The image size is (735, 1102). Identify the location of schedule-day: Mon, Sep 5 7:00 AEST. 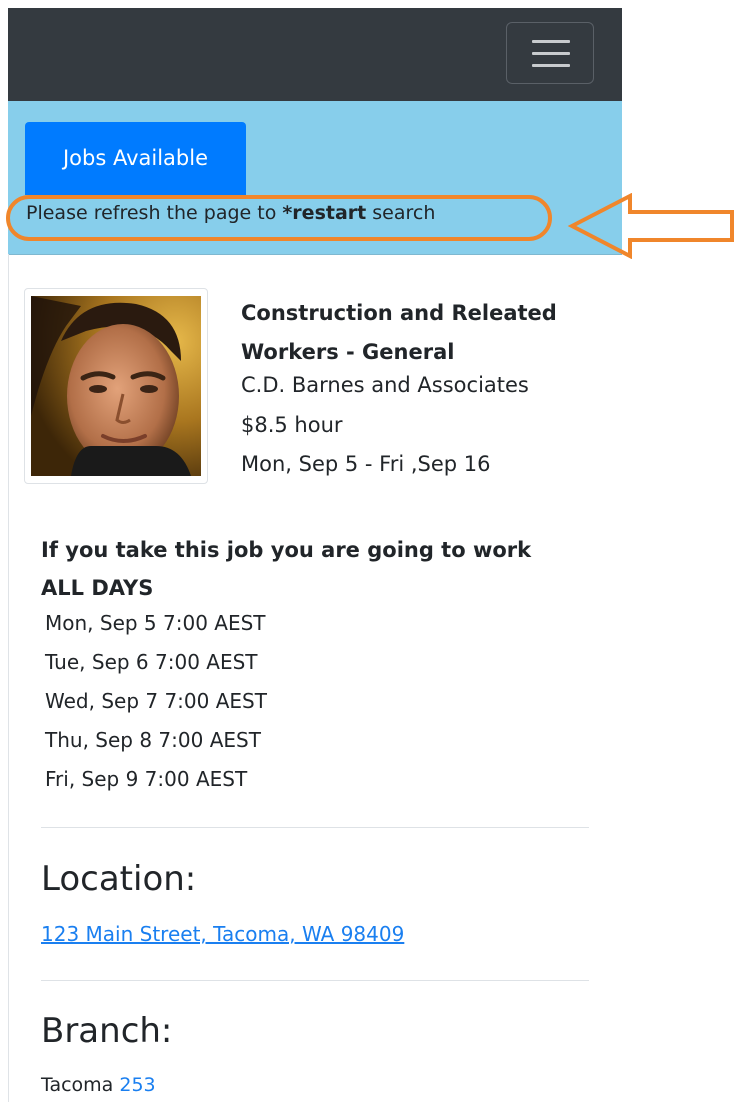
(155, 623).